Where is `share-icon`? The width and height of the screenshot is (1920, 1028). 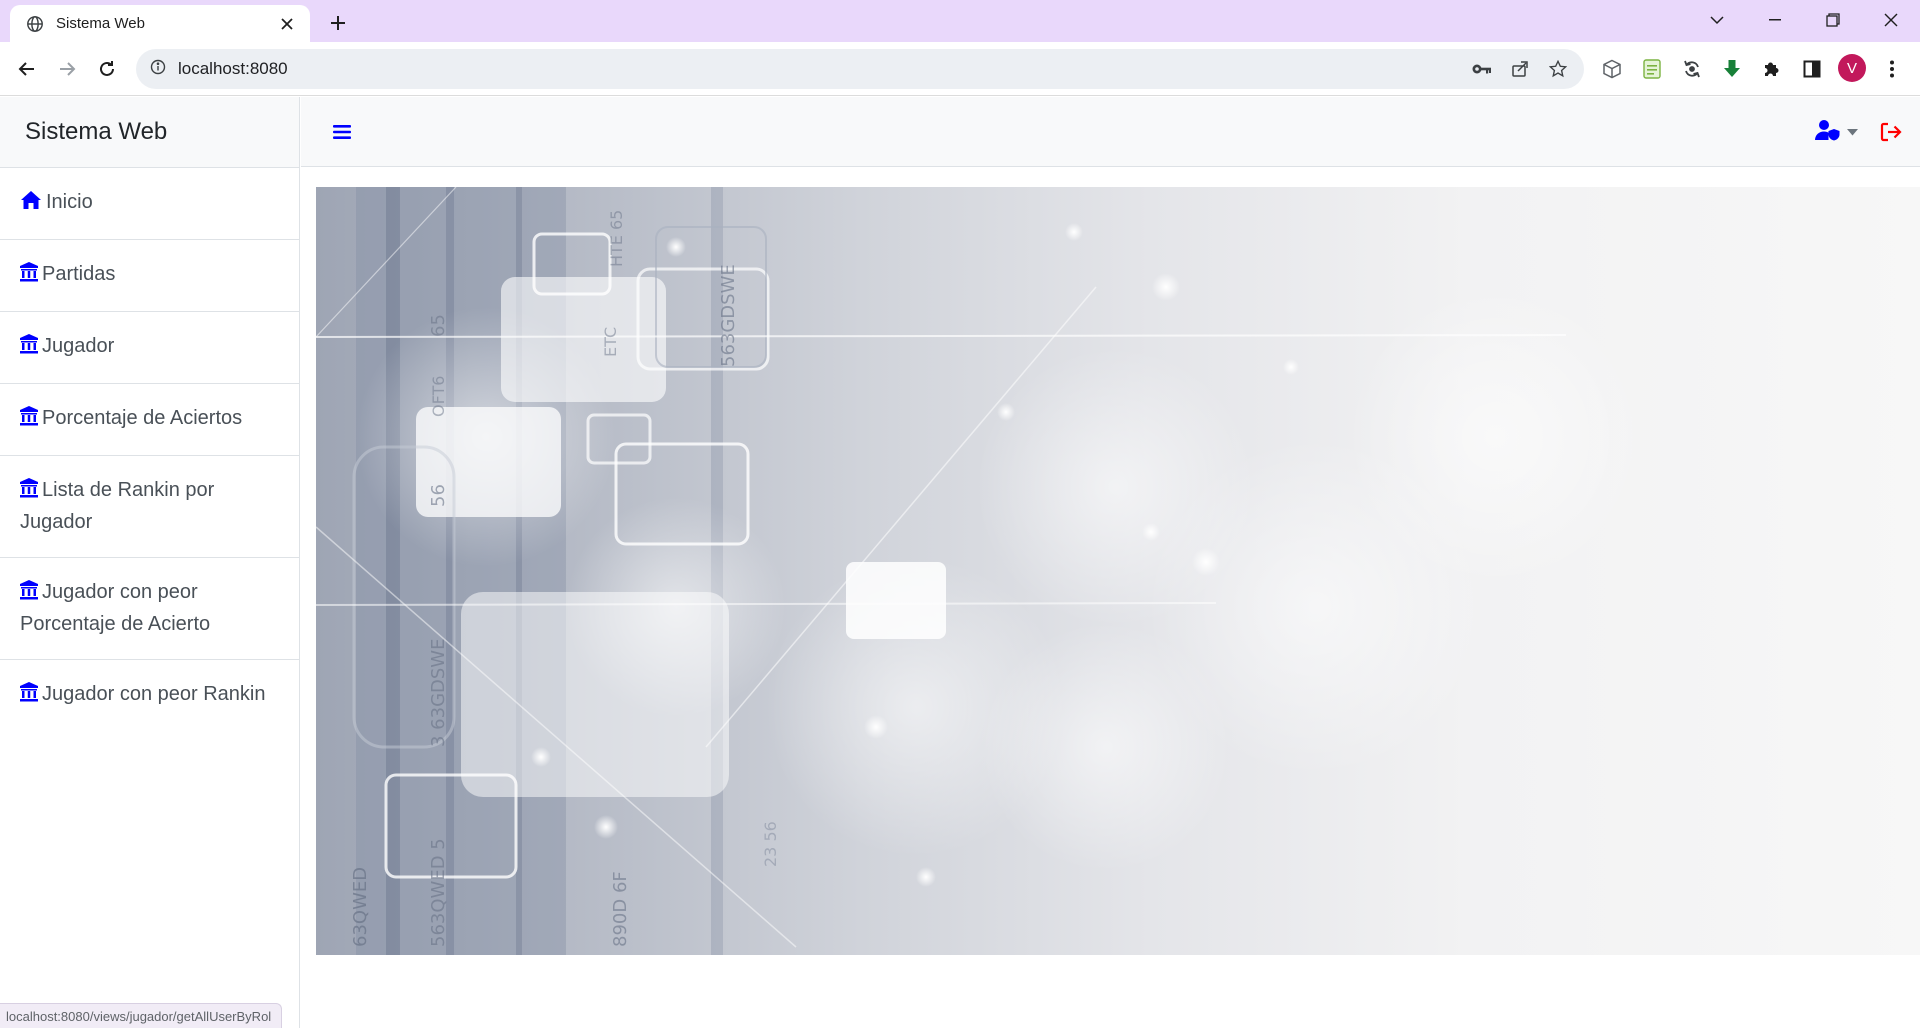
share-icon is located at coordinates (1520, 69).